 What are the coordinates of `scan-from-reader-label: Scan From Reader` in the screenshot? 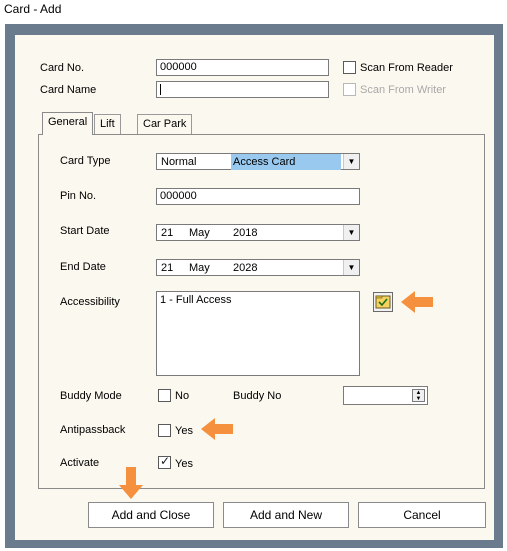 It's located at (406, 68).